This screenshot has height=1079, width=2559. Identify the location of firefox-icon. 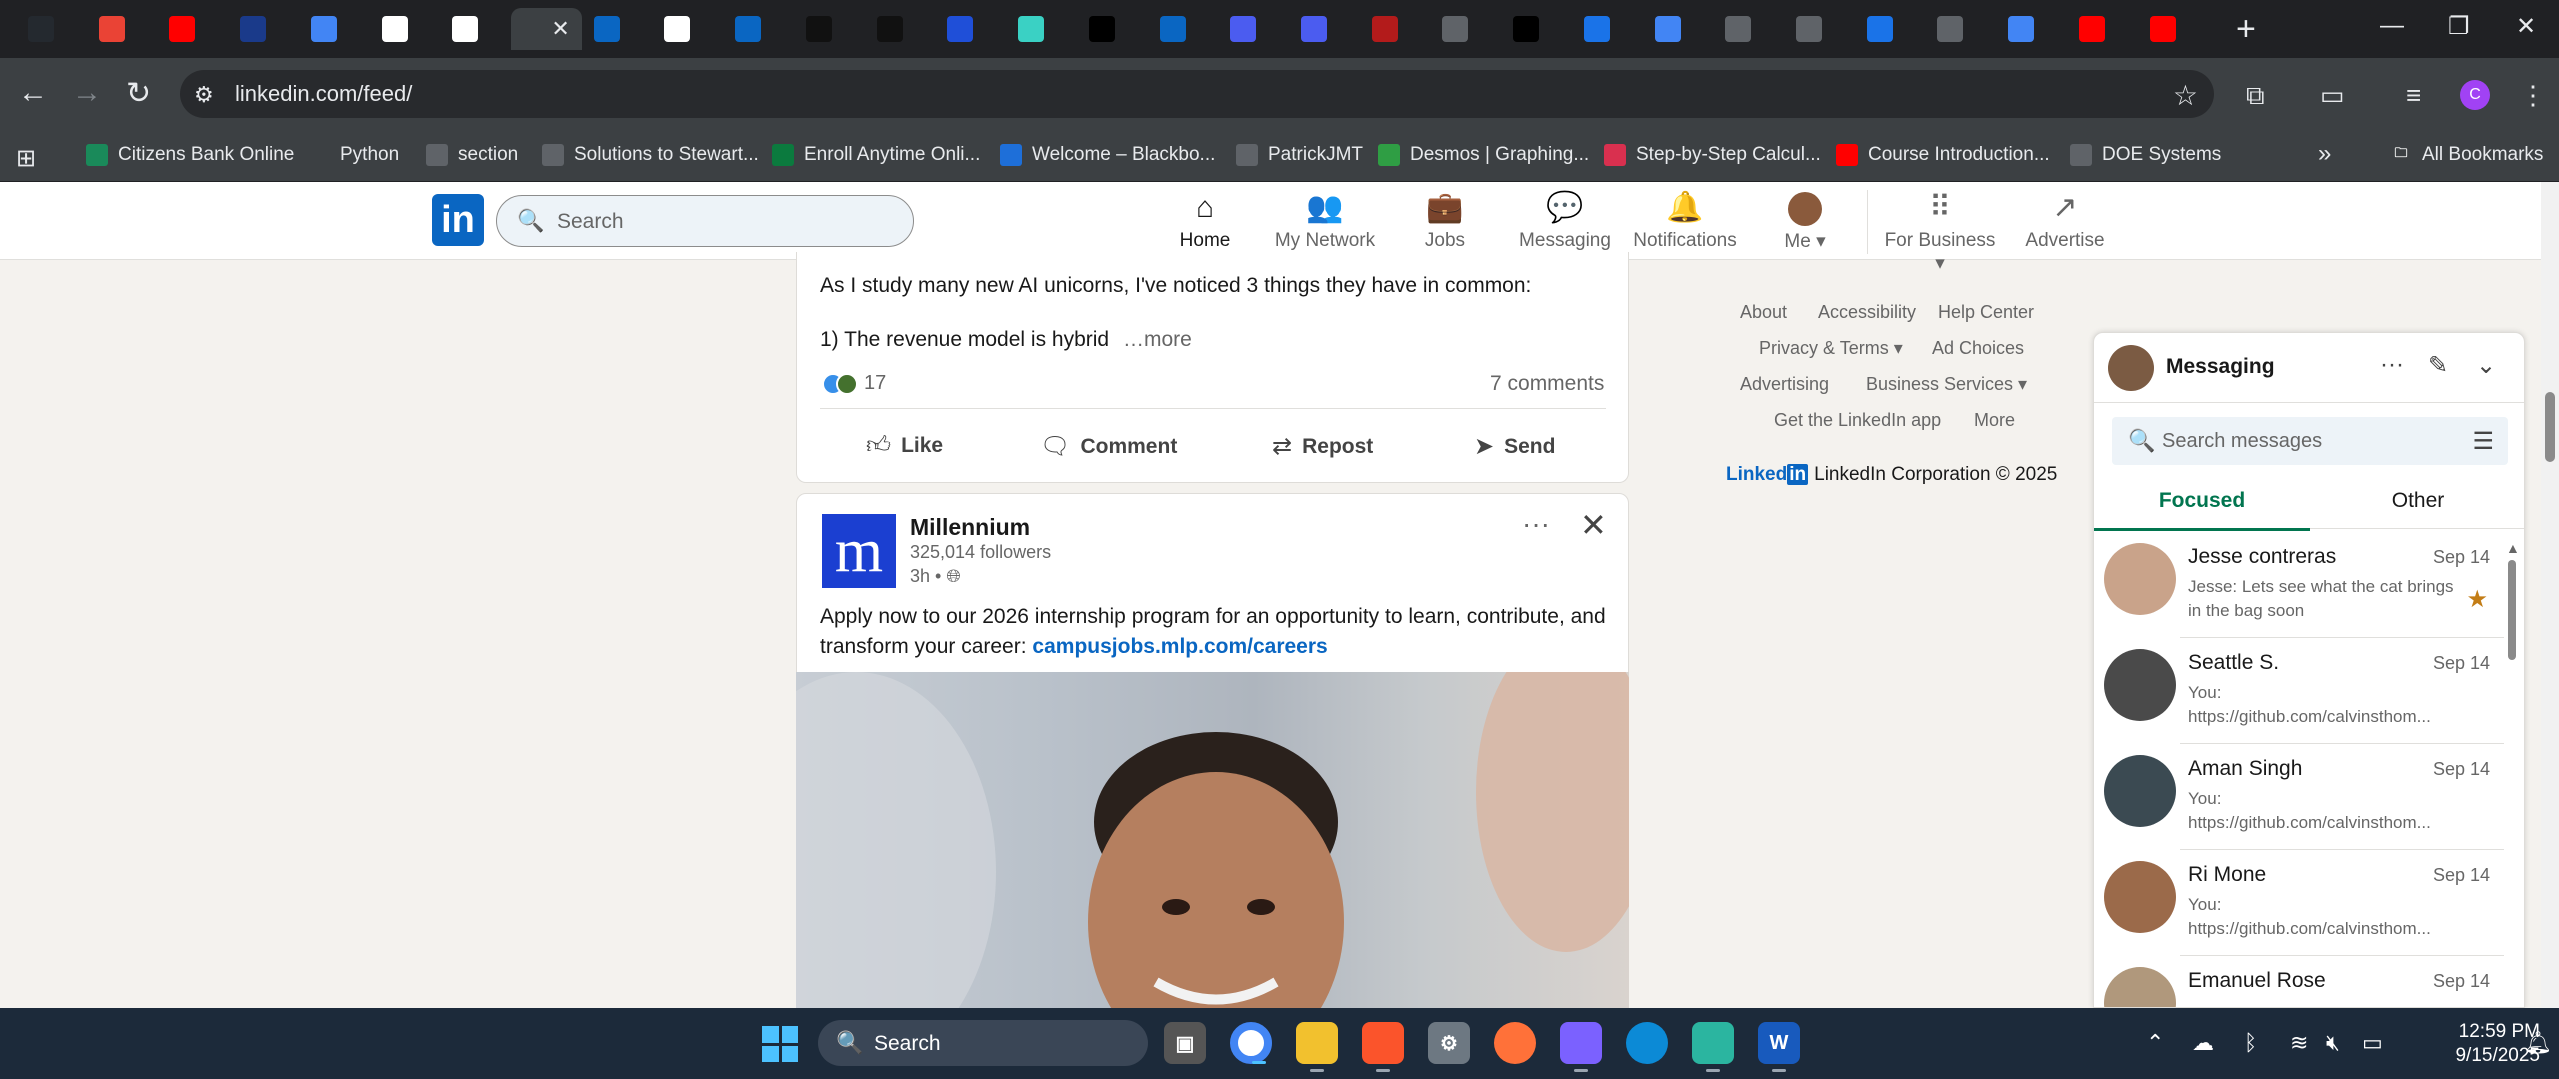
(1515, 1043).